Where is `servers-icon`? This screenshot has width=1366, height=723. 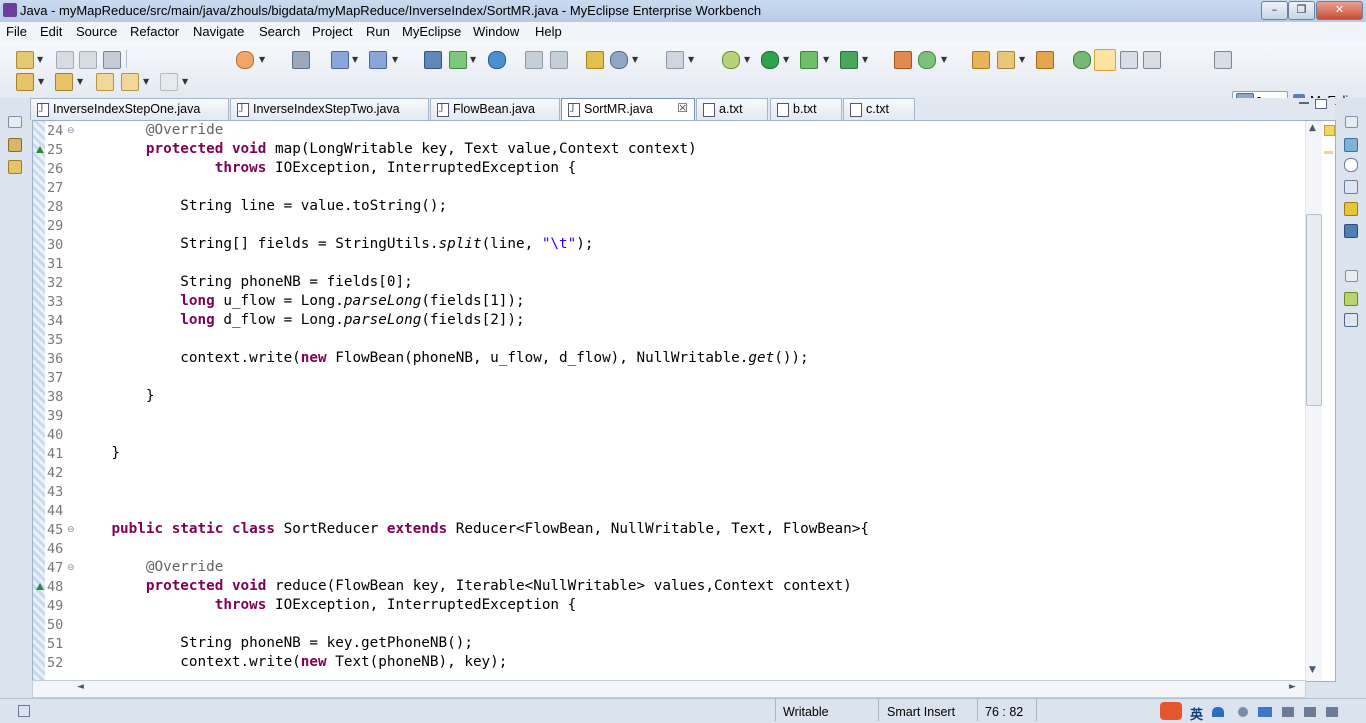 servers-icon is located at coordinates (1351, 209).